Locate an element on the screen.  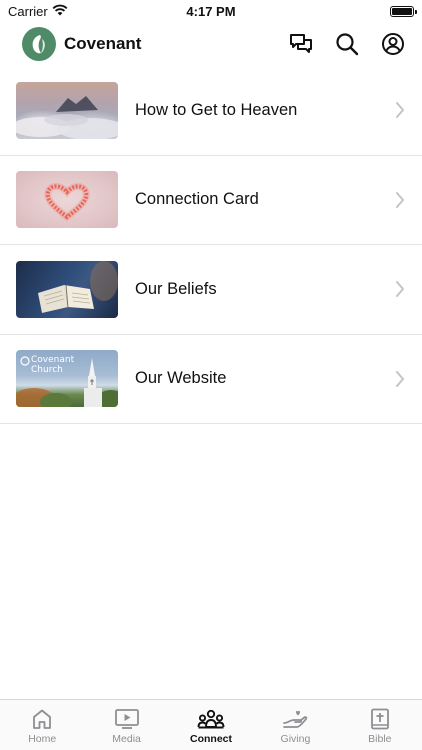
wifi-icon is located at coordinates (60, 11).